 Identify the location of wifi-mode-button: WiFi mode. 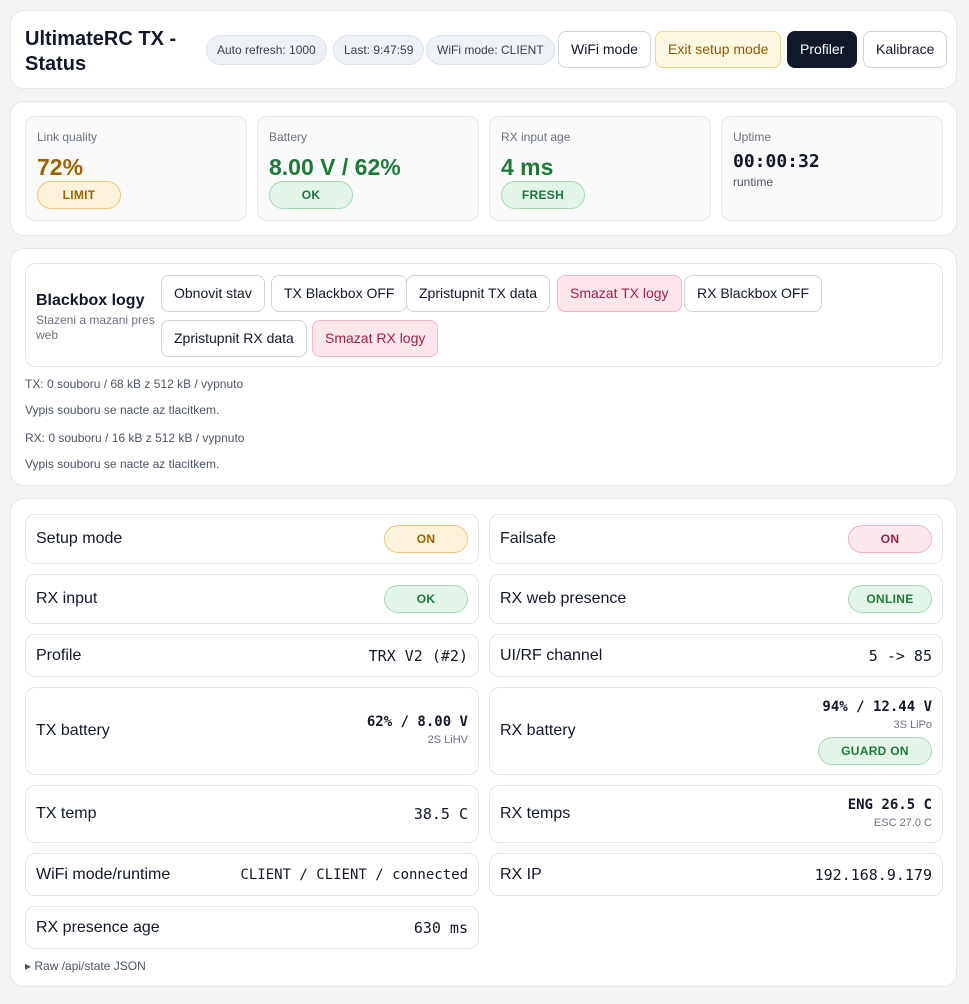
(604, 49).